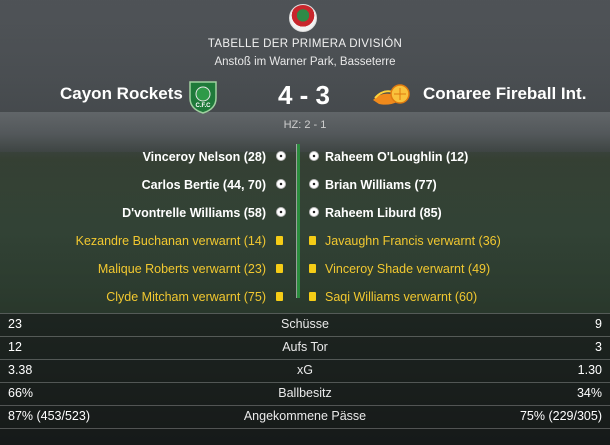 The width and height of the screenshot is (610, 445). I want to click on match-score: 4 - 3, so click(304, 95).